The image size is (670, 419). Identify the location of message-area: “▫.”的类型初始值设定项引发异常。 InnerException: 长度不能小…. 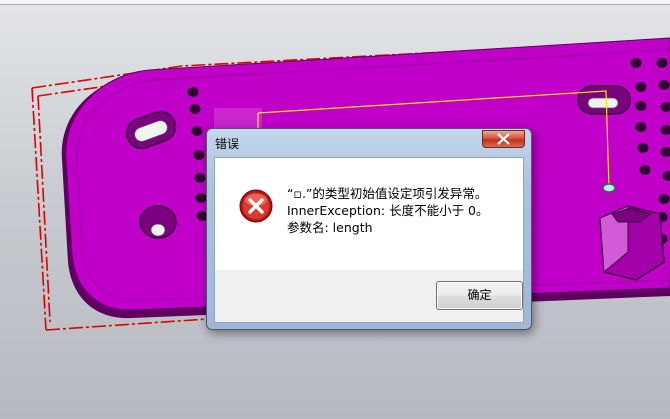
(369, 214).